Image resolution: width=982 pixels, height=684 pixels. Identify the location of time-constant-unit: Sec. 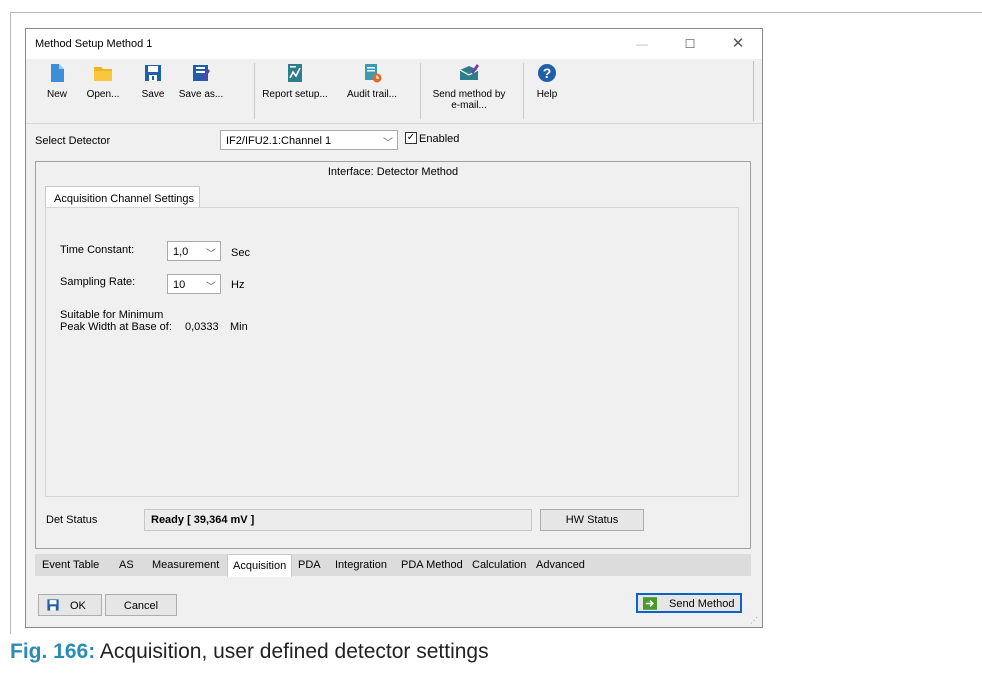
(240, 253).